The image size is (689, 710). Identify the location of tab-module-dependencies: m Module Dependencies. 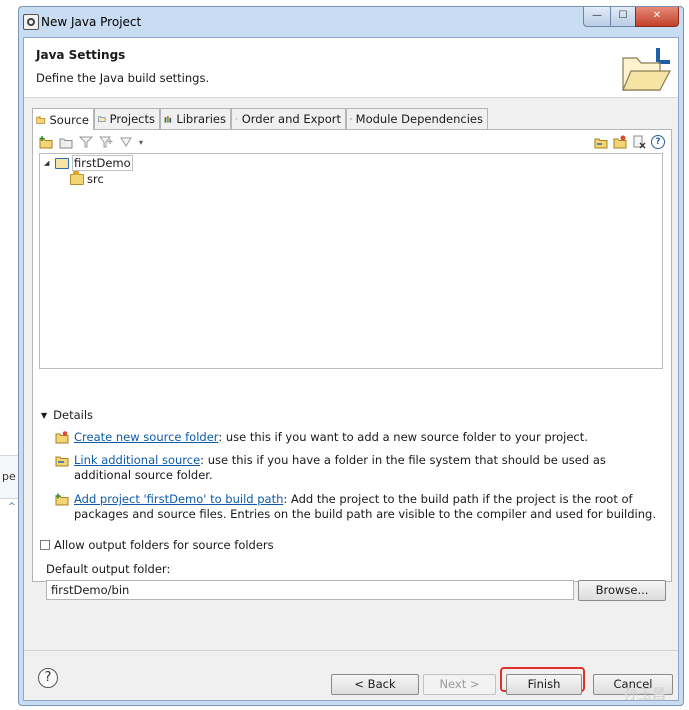
(417, 118).